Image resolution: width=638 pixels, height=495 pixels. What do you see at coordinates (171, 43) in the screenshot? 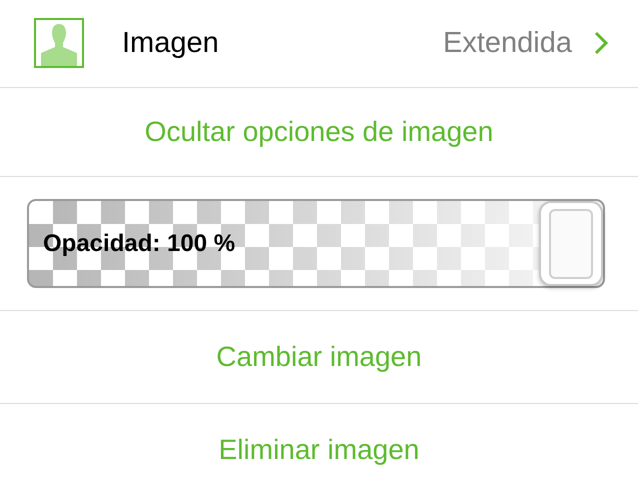
I see `image-label: Imagen` at bounding box center [171, 43].